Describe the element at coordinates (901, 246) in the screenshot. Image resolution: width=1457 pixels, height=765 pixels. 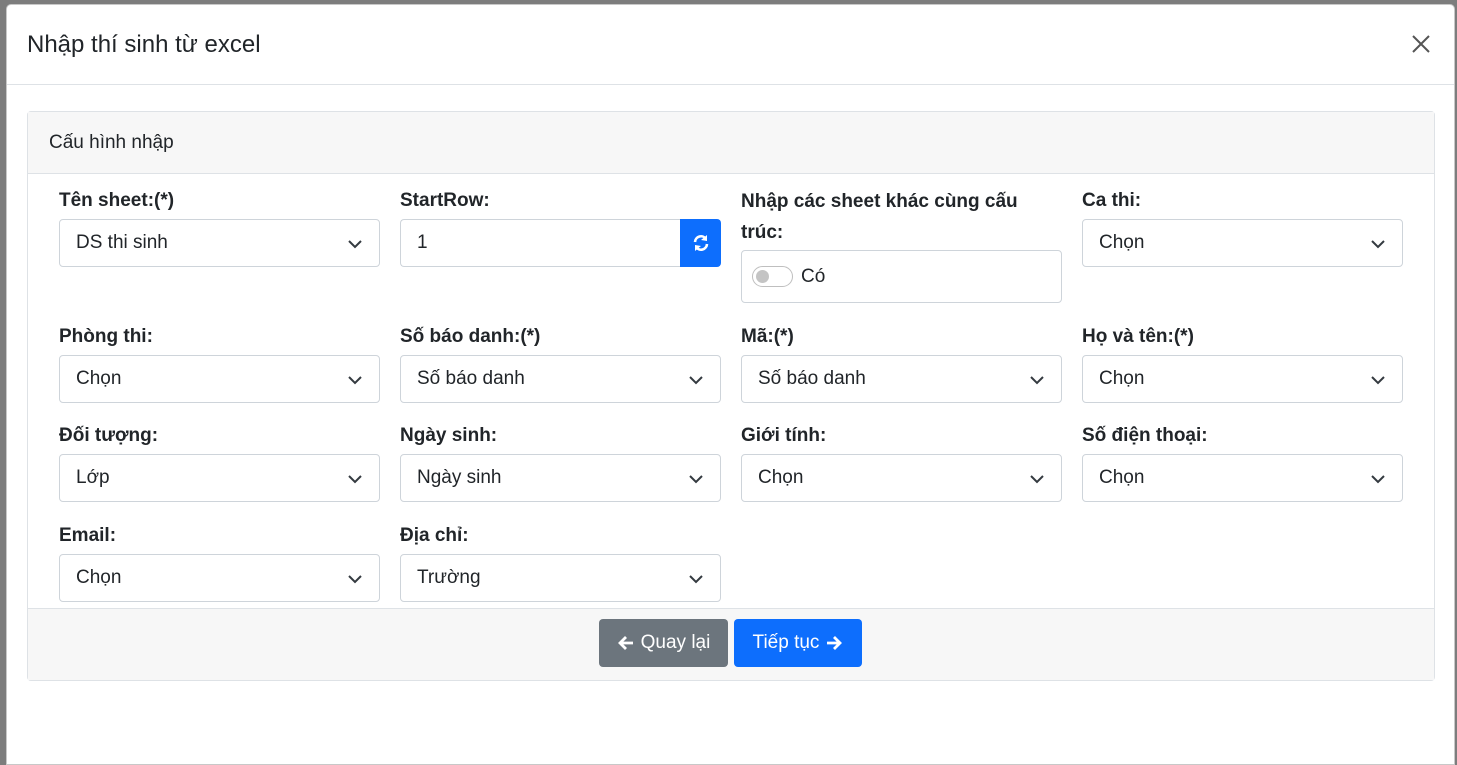
I see `field-nhap-sheet: Nhập các sheet khác cùng cấu trúc: Có` at that location.